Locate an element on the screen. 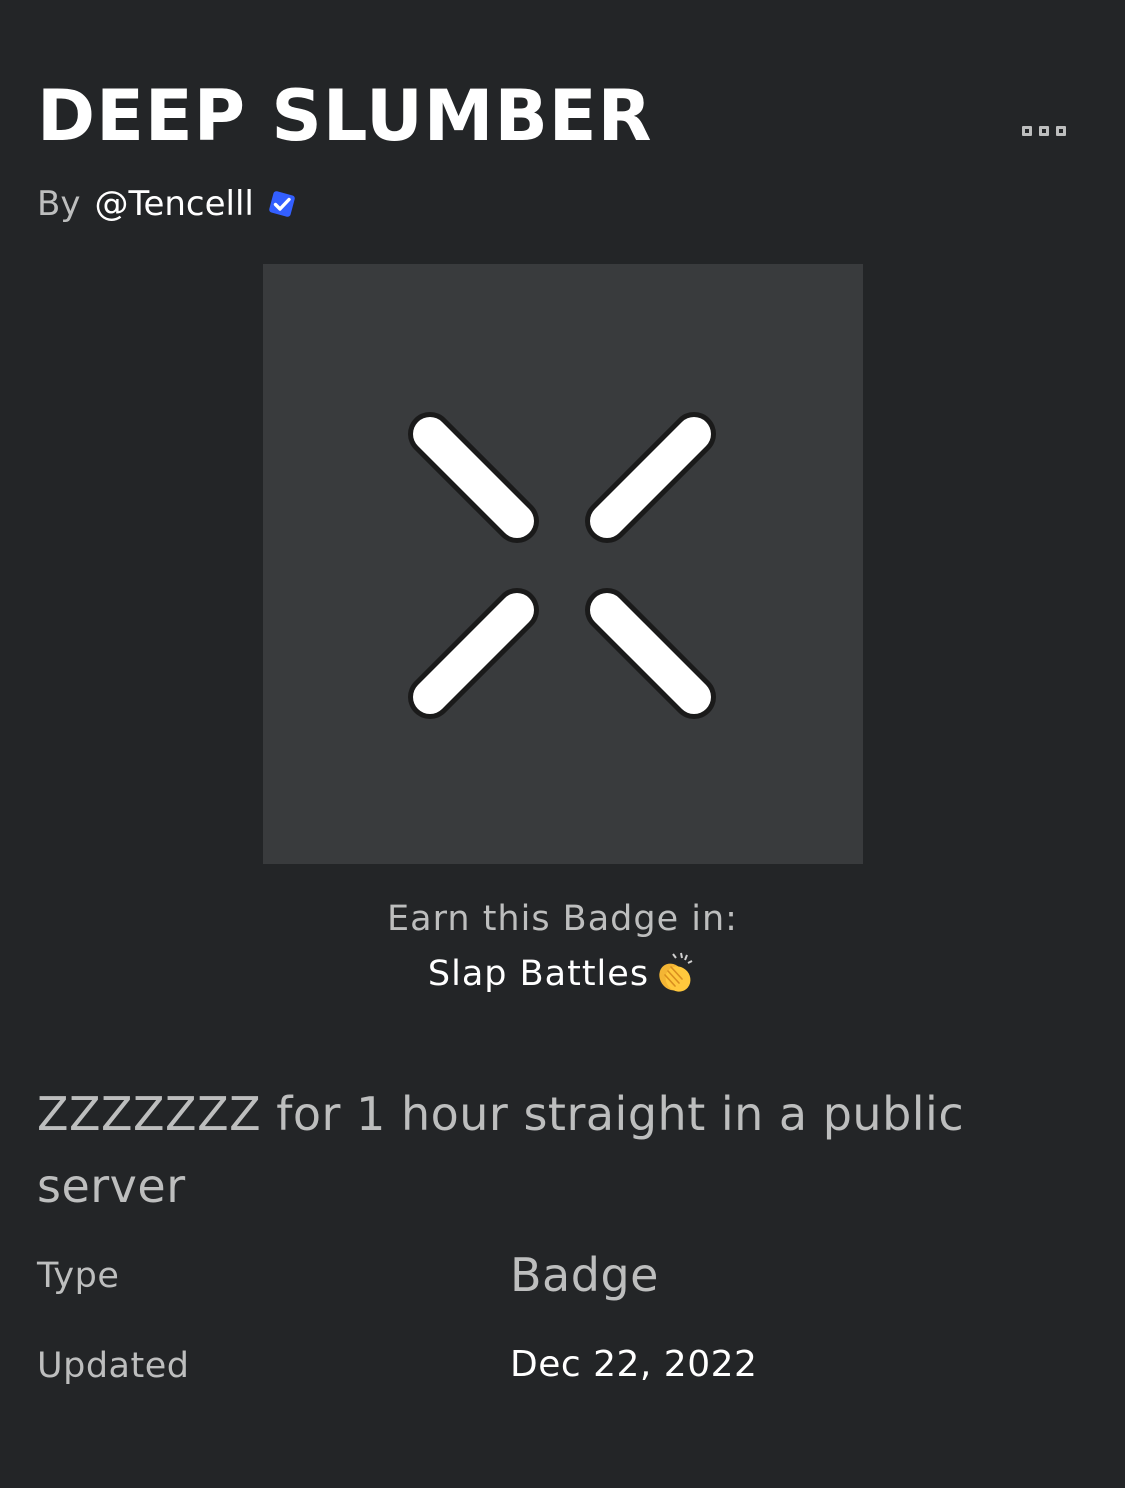  more-options-button is located at coordinates (1044, 131).